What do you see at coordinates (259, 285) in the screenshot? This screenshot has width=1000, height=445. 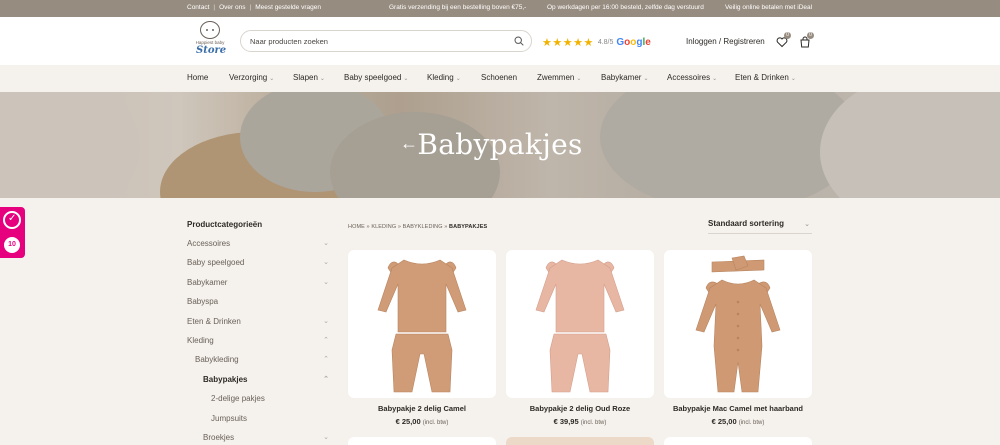 I see `category-babykamer: Babykamer ⌄` at bounding box center [259, 285].